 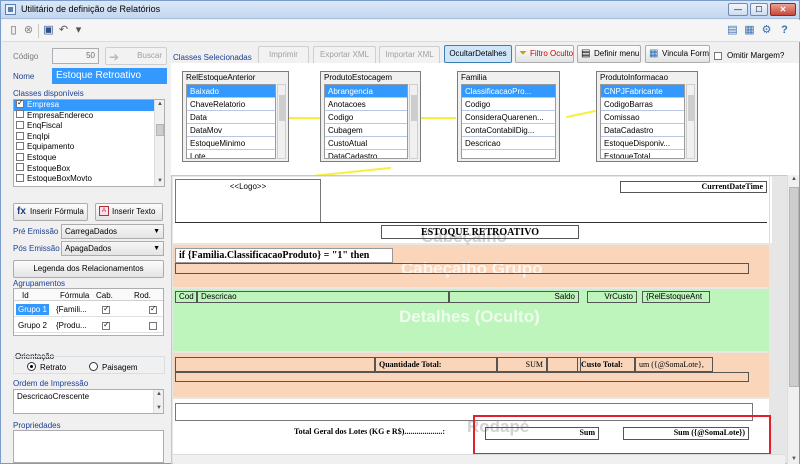 I want to click on maximize-button: ☐, so click(x=759, y=9).